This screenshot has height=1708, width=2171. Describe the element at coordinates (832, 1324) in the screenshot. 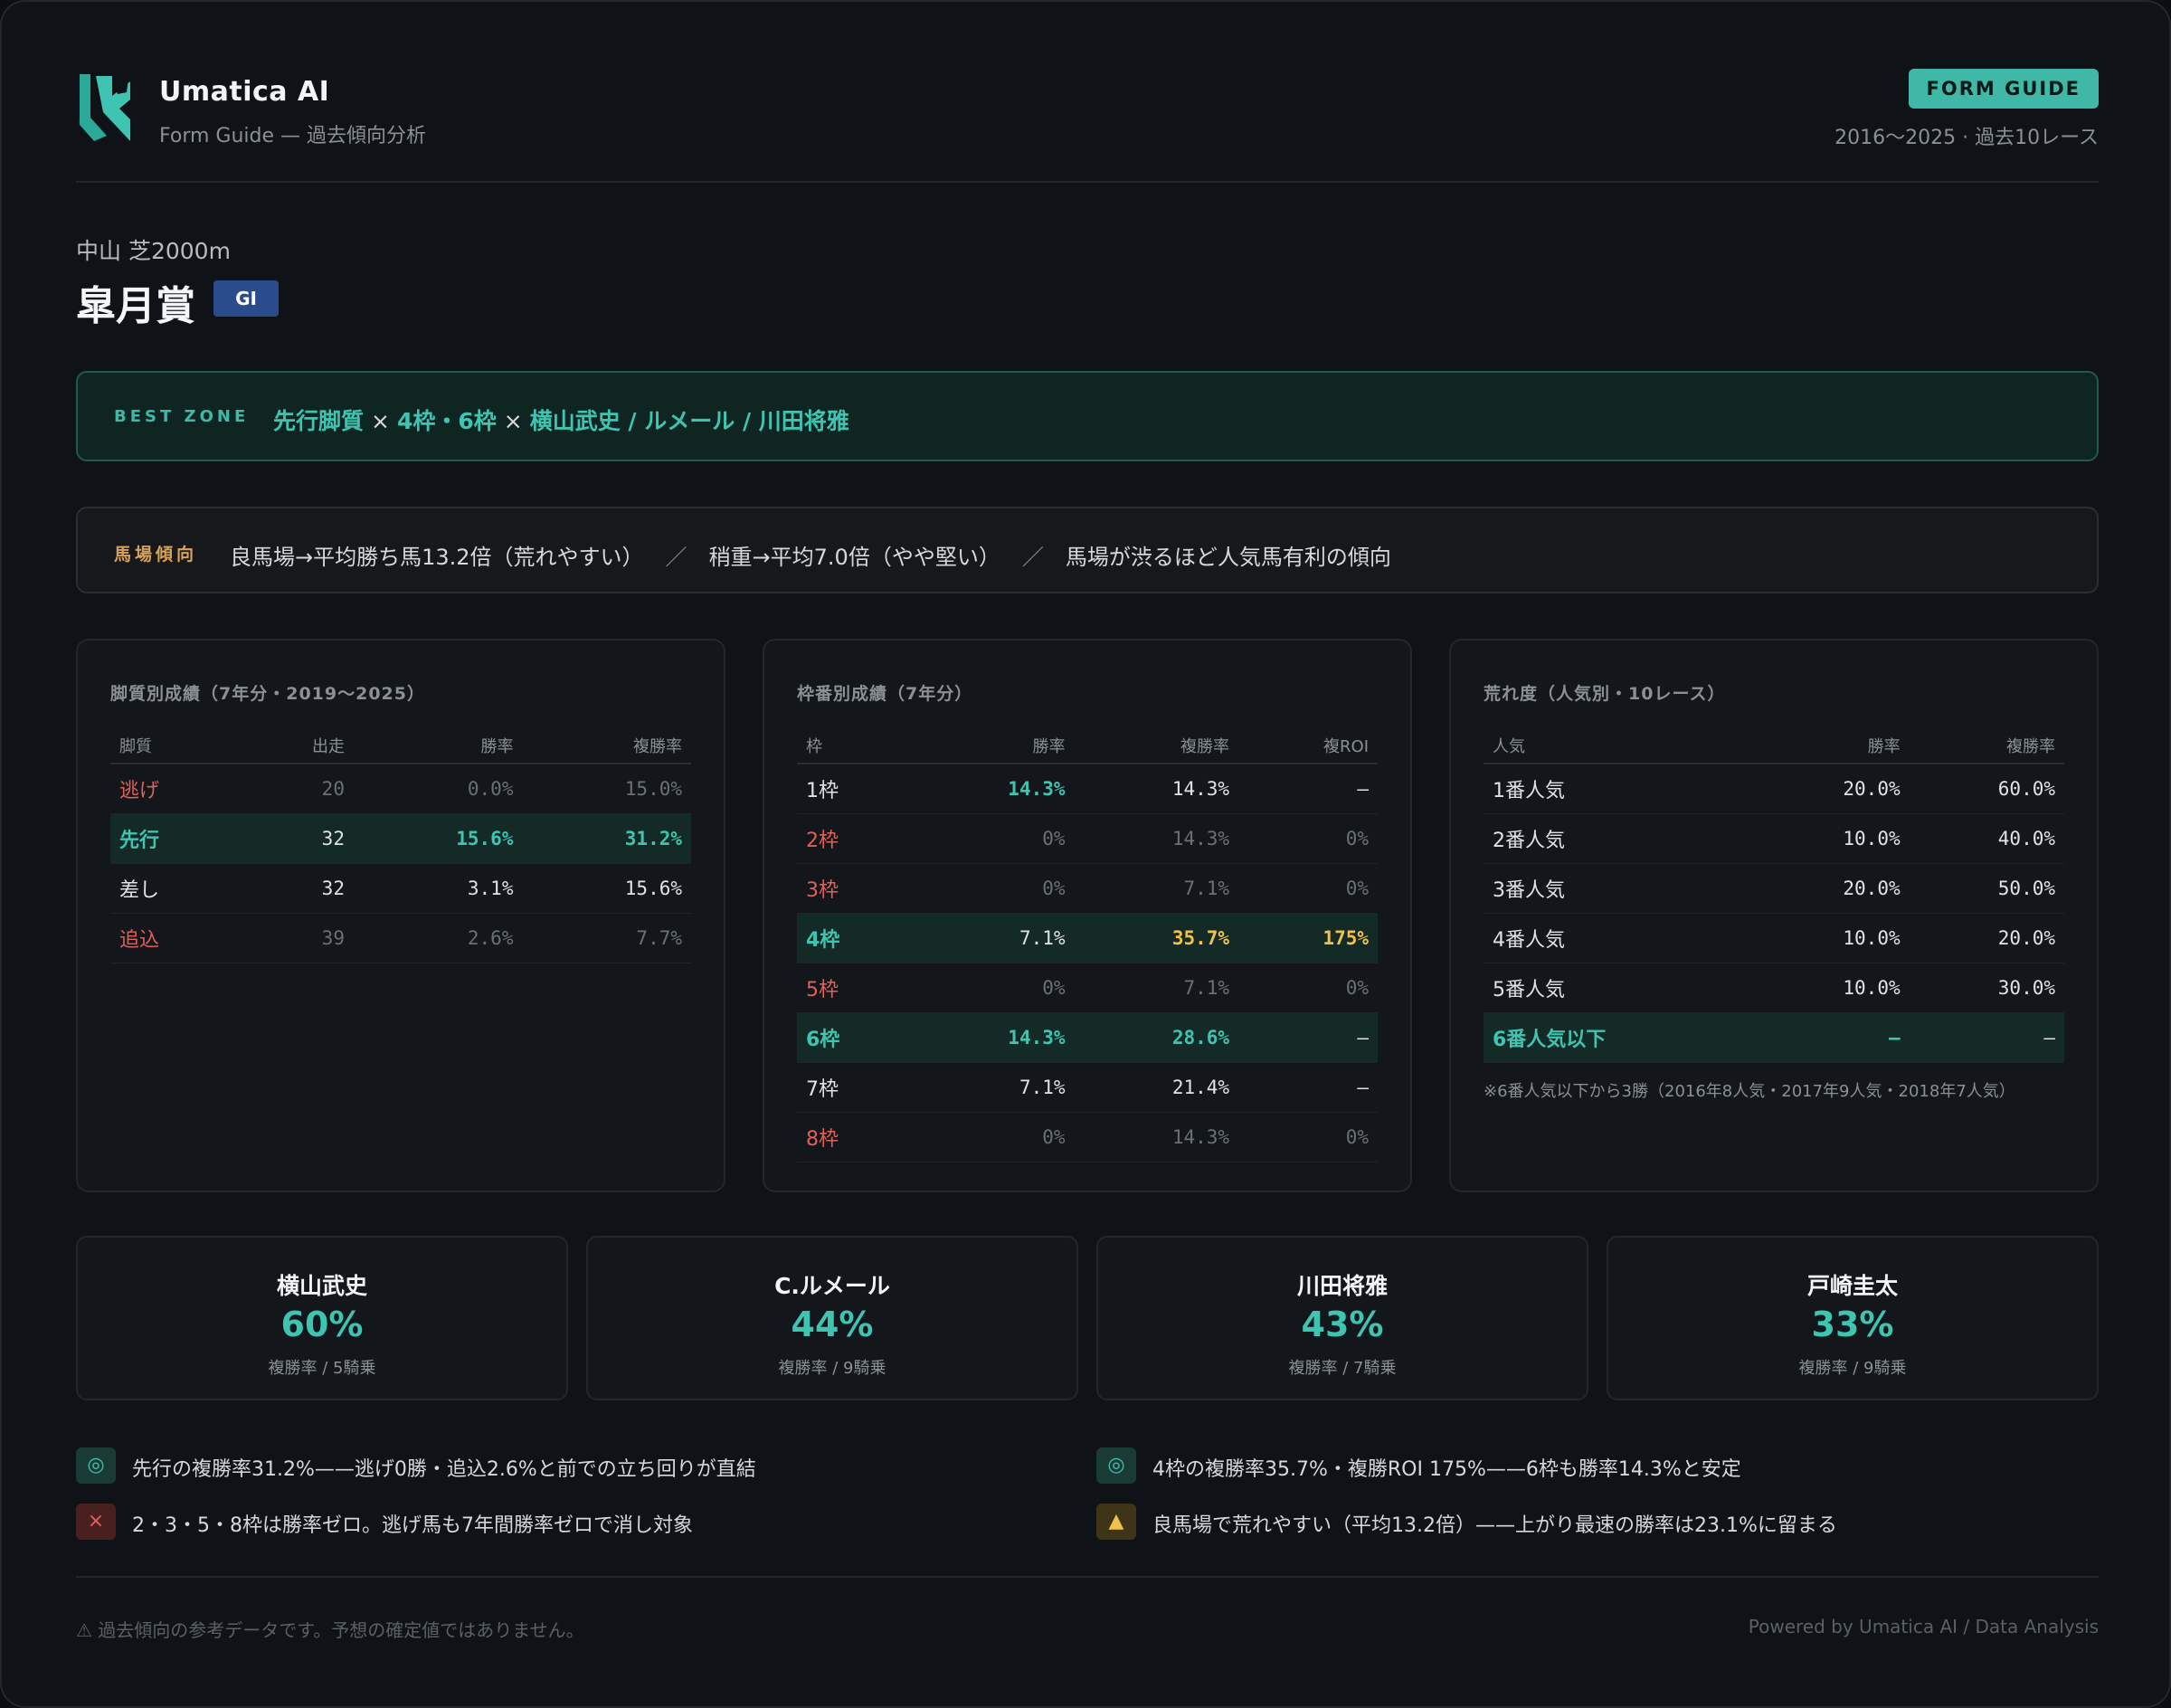

I see `jockey-place-rate: 44%` at that location.